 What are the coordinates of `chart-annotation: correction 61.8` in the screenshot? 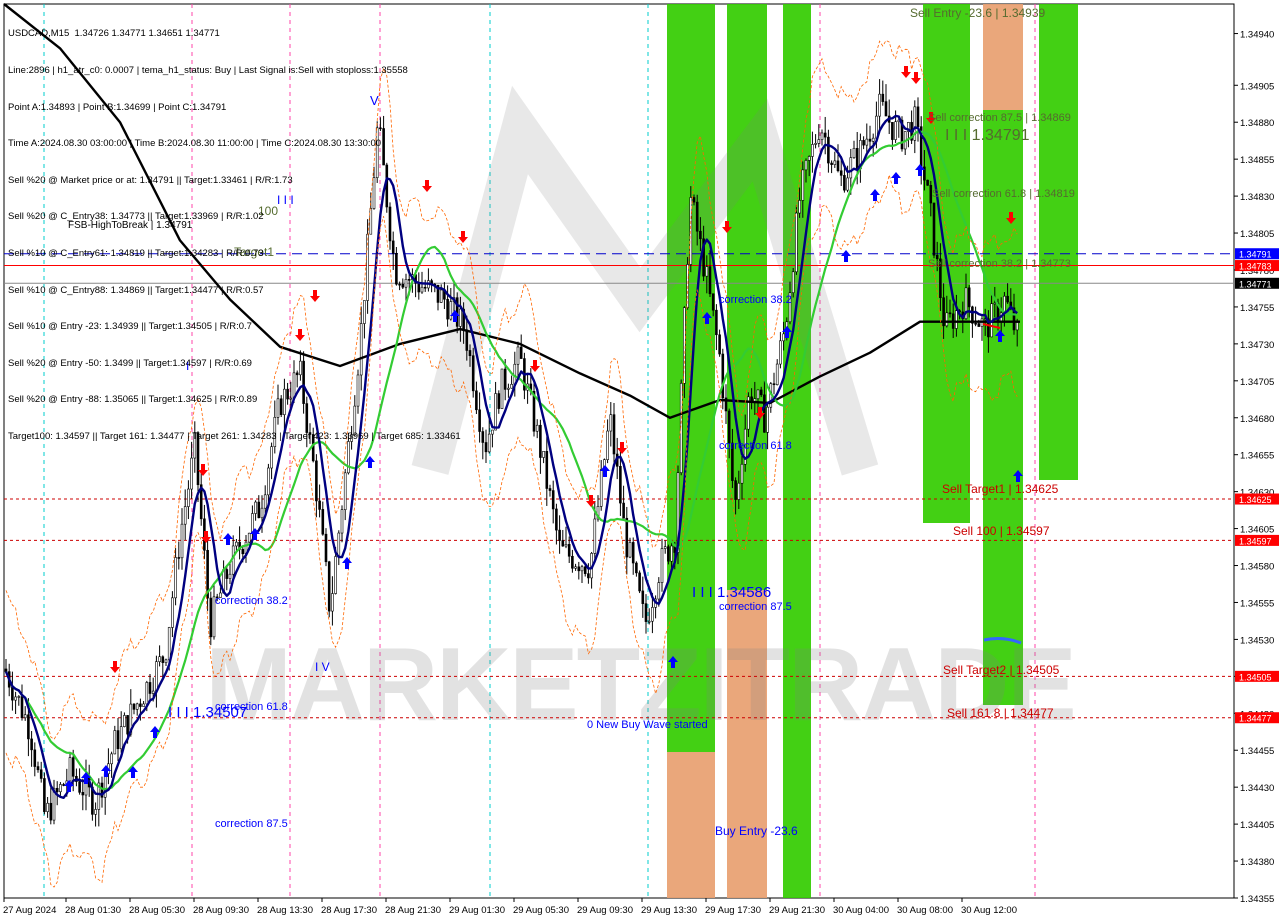 It's located at (251, 707).